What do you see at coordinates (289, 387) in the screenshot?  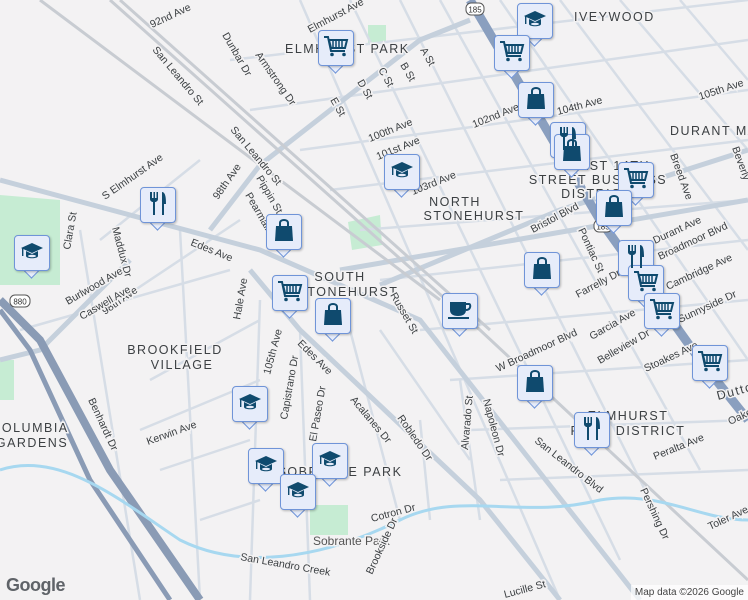 I see `svg-text: Capistrano Dr` at bounding box center [289, 387].